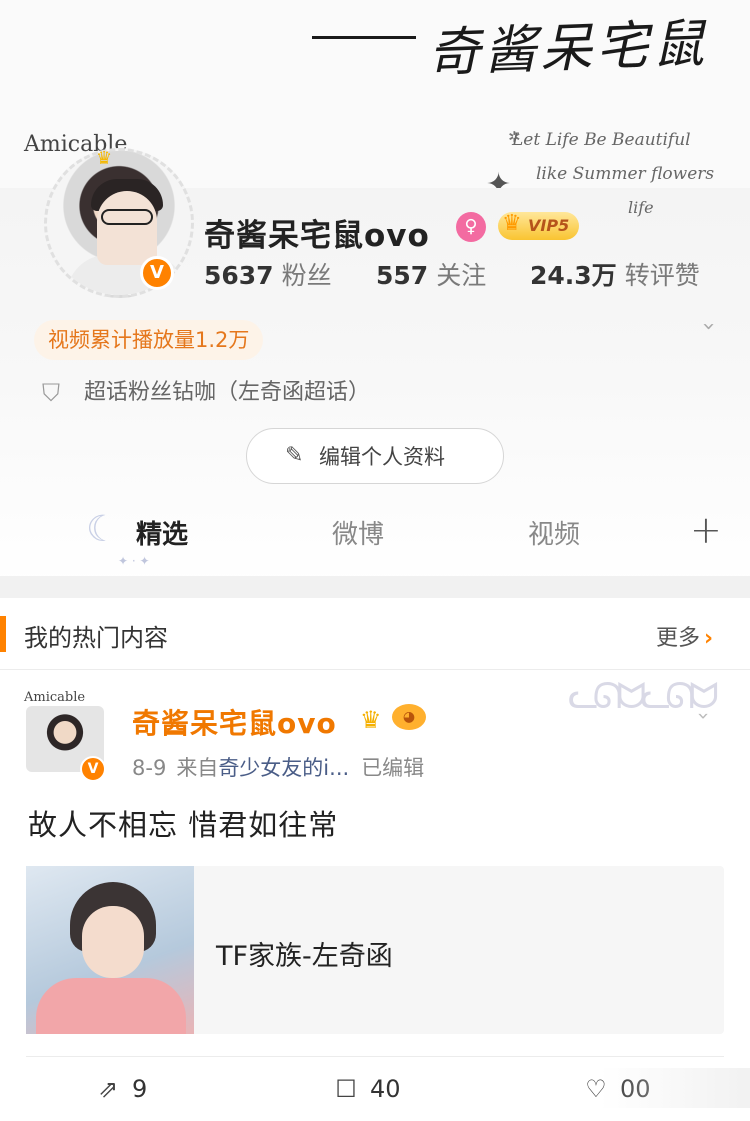 Image resolution: width=750 pixels, height=1121 pixels. I want to click on super-topic-text: 超话粉丝钻咖（左奇函超话）, so click(227, 392).